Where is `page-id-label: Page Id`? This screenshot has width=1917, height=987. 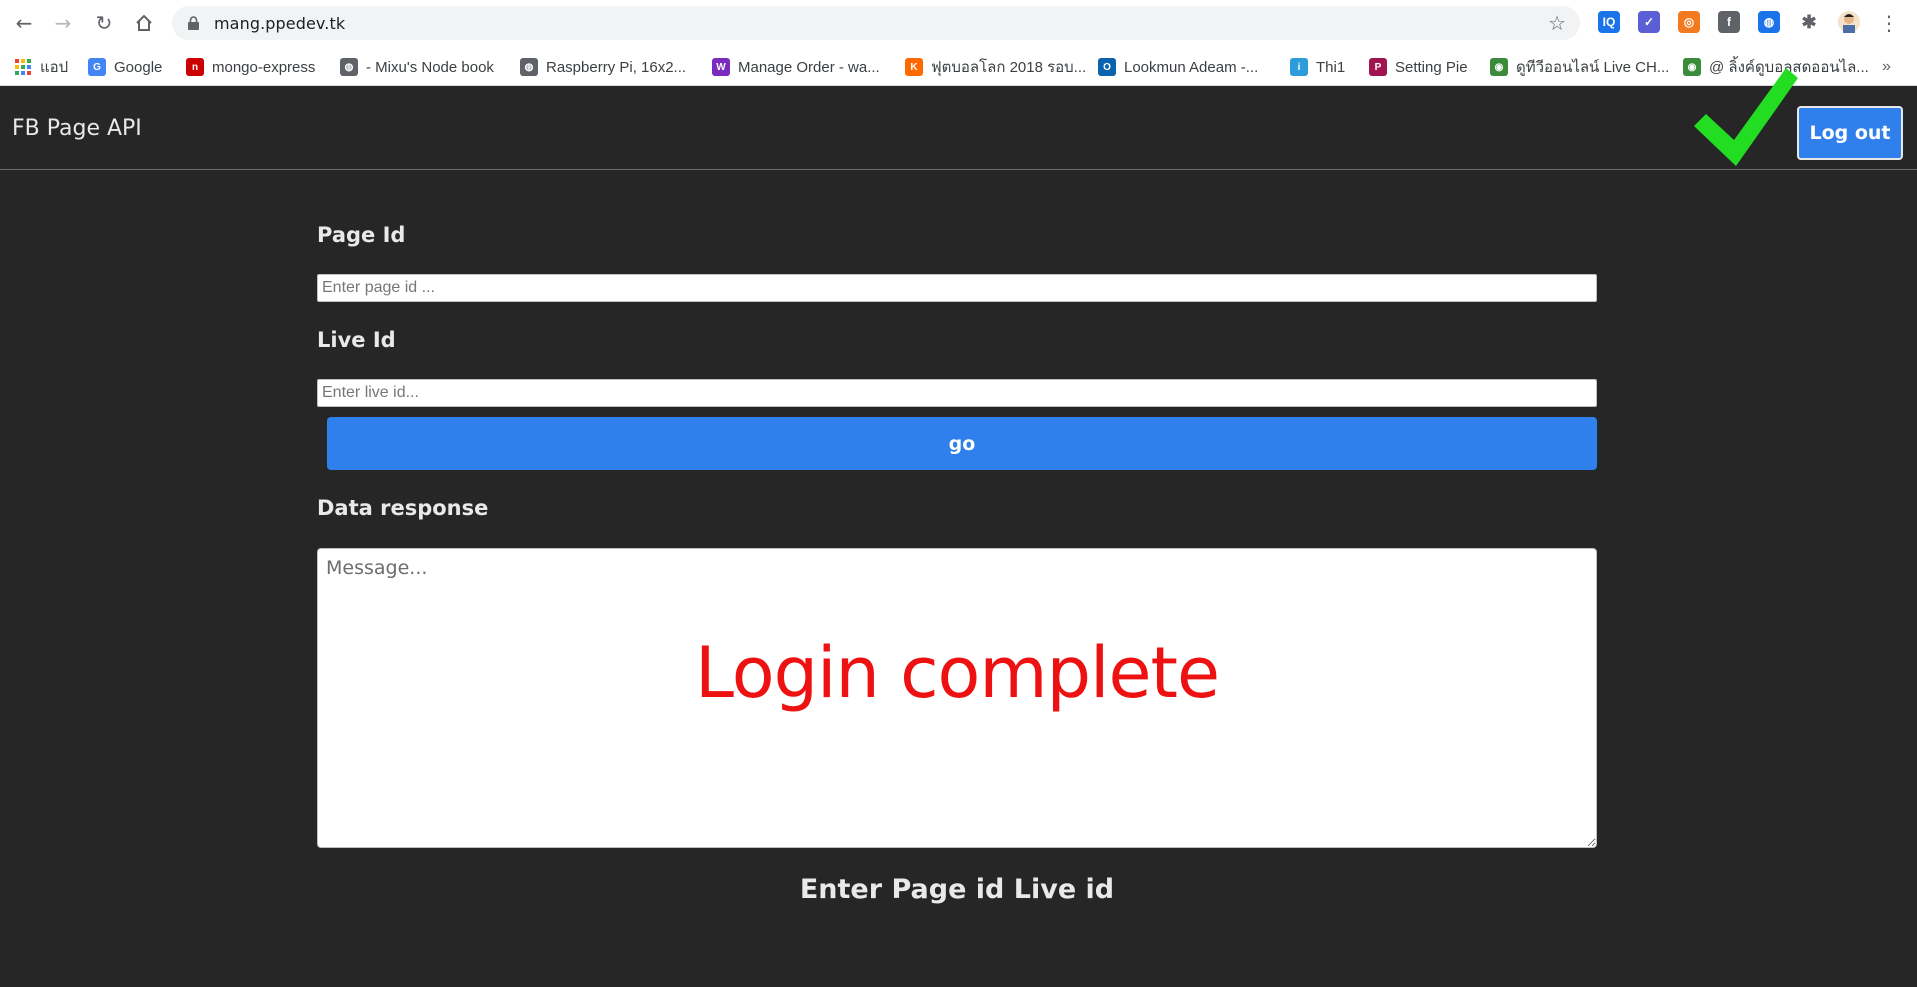
page-id-label: Page Id is located at coordinates (361, 235).